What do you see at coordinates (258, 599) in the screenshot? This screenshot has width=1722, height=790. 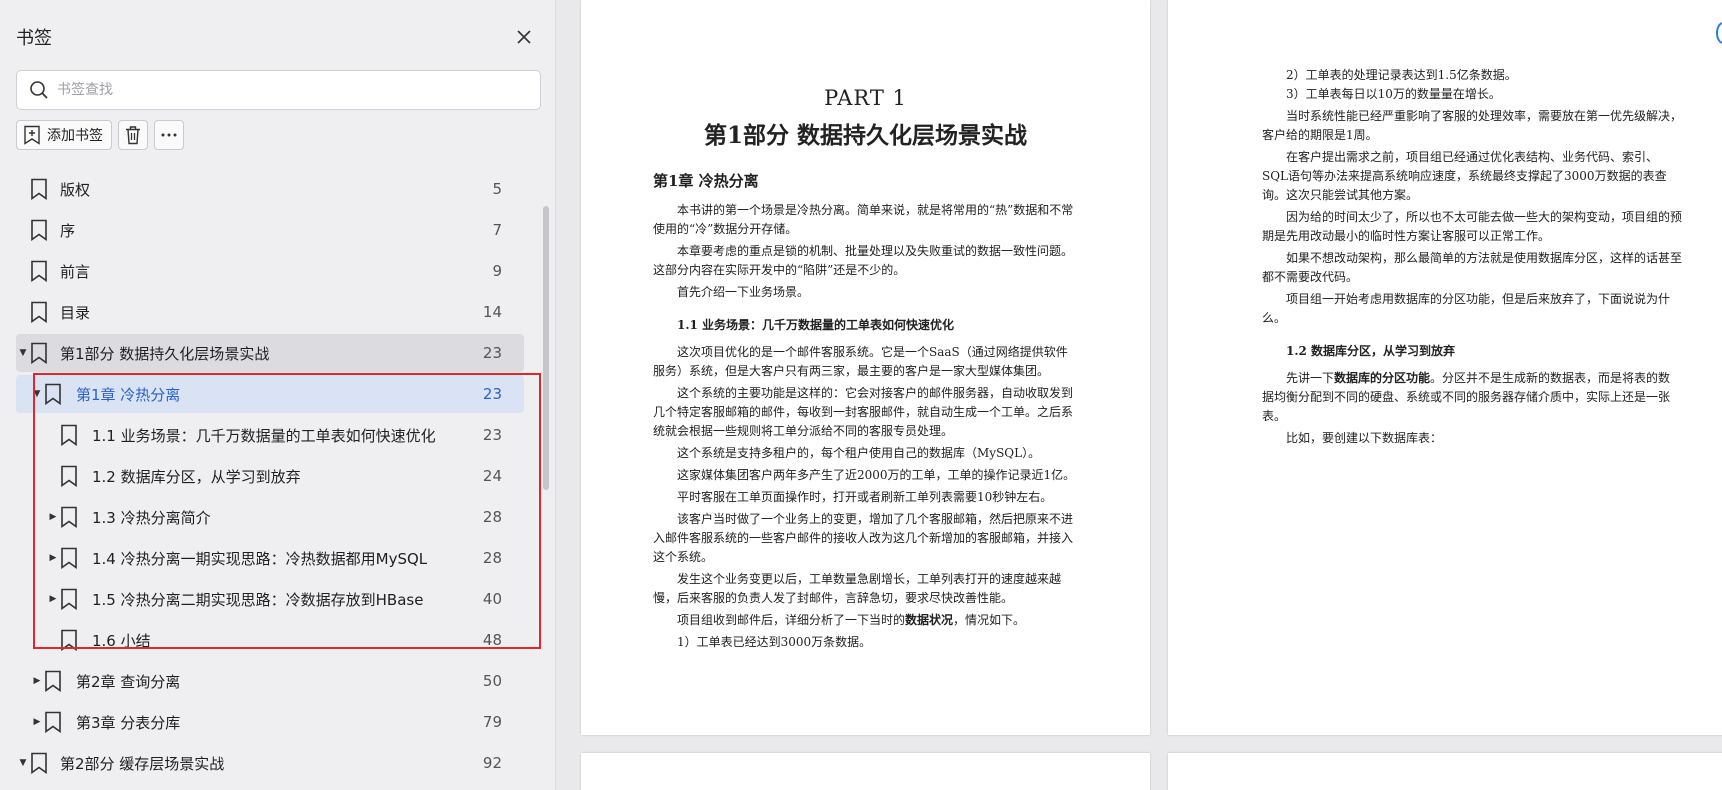 I see `bookmark-label: 1.5 冷热分离二期实现思路：冷数据存放到HBase` at bounding box center [258, 599].